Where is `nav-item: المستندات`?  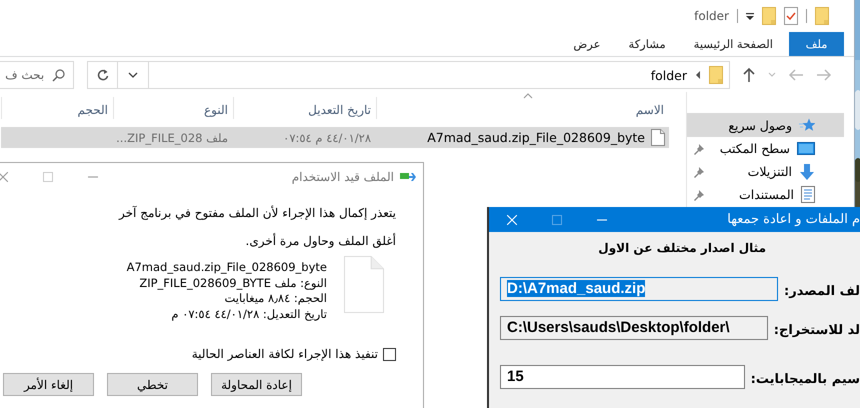
nav-item: المستندات is located at coordinates (765, 194).